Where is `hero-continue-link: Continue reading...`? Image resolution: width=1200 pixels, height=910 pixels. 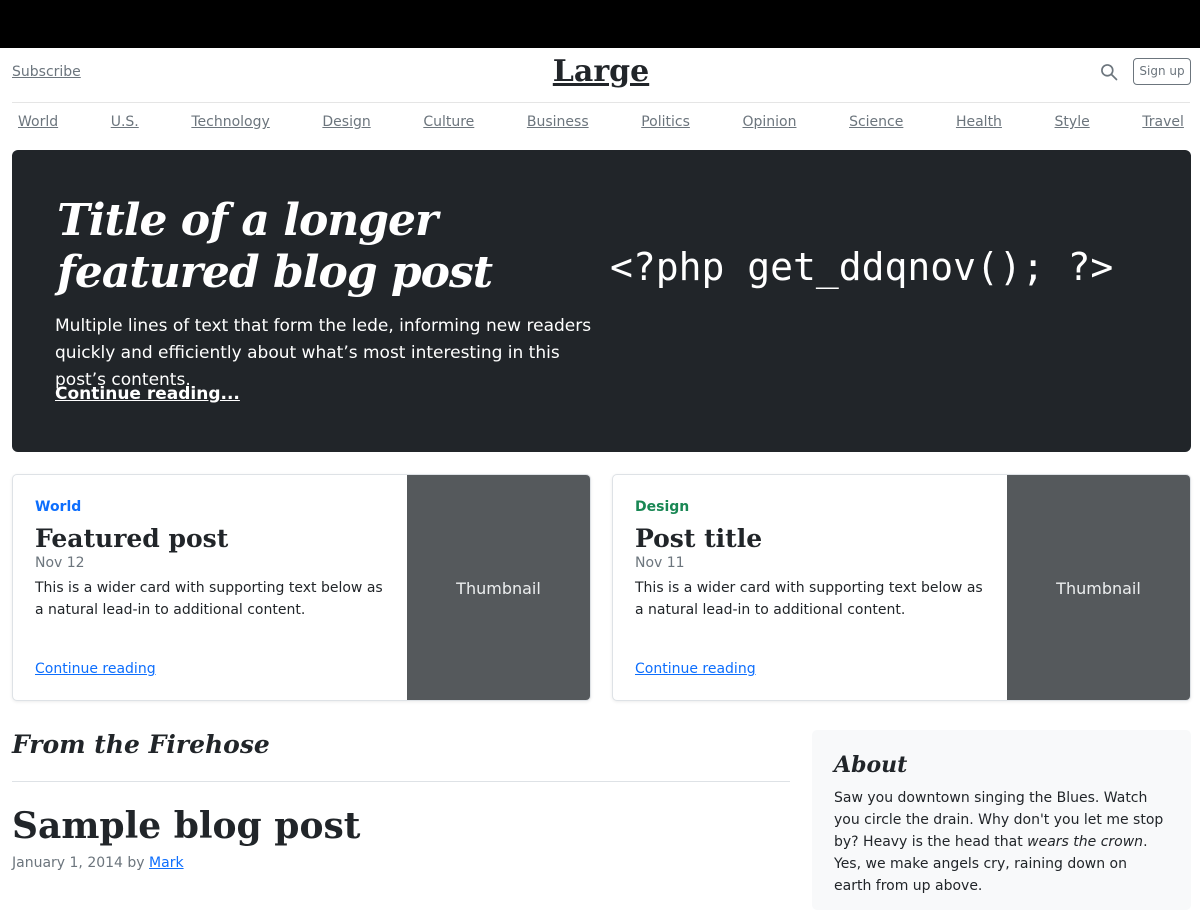 hero-continue-link: Continue reading... is located at coordinates (147, 394).